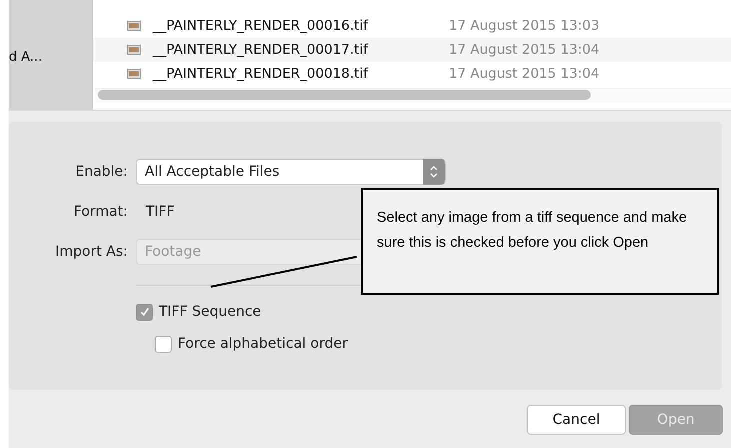 Image resolution: width=731 pixels, height=448 pixels. I want to click on cancel-button: Cancel, so click(576, 420).